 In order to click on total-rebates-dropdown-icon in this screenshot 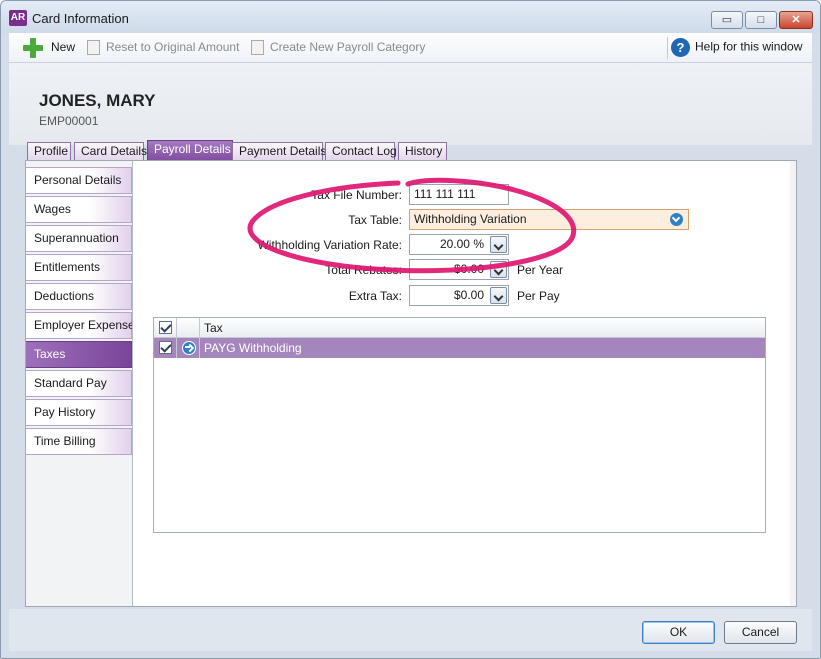, I will do `click(498, 269)`.